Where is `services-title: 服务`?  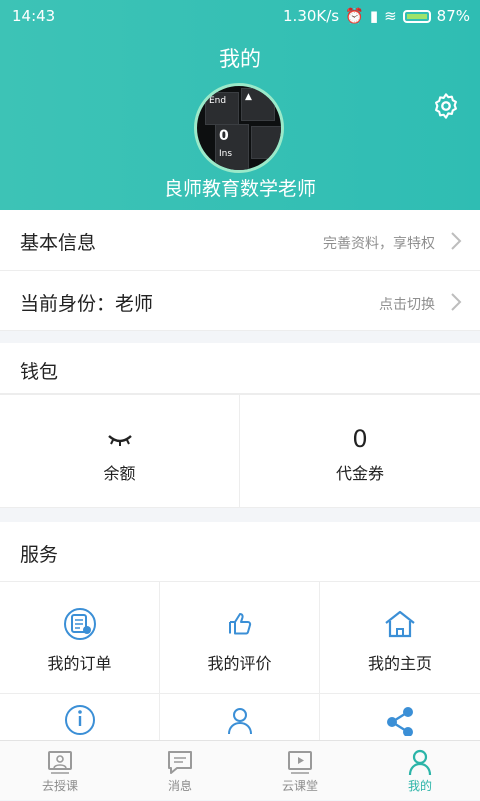 services-title: 服务 is located at coordinates (39, 555).